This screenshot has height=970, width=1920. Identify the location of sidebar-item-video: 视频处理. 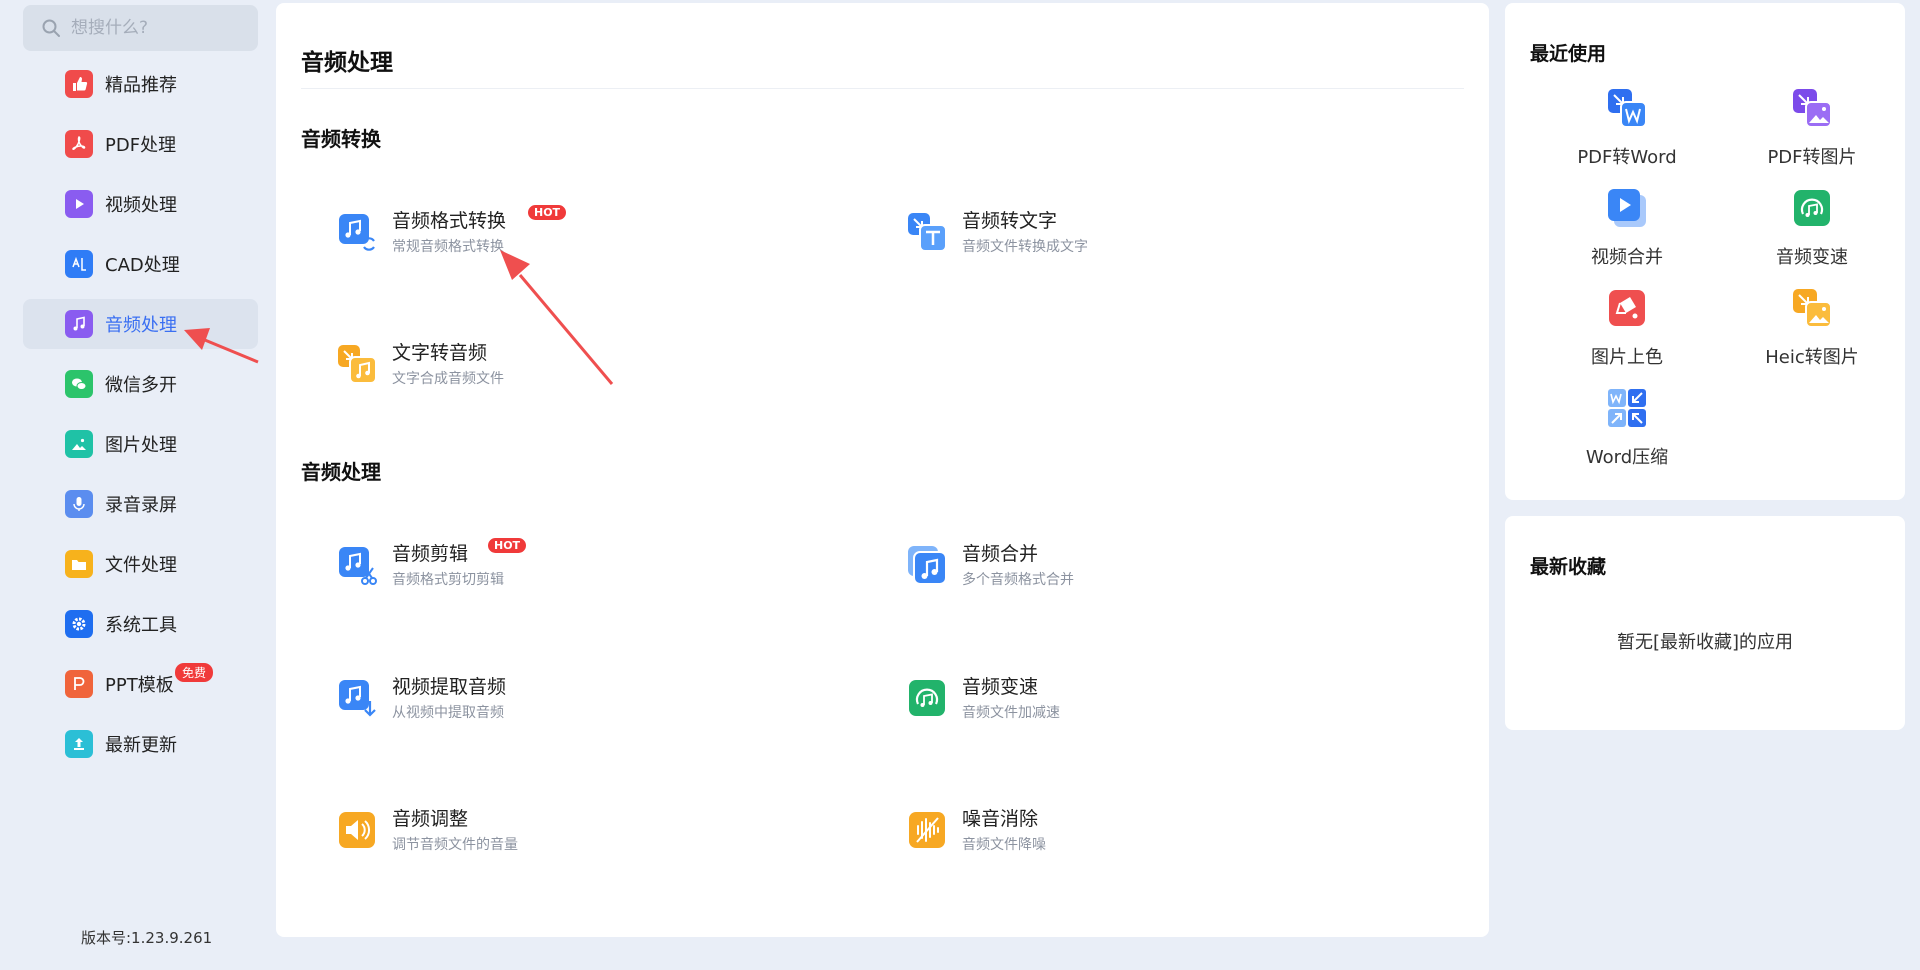
(140, 204).